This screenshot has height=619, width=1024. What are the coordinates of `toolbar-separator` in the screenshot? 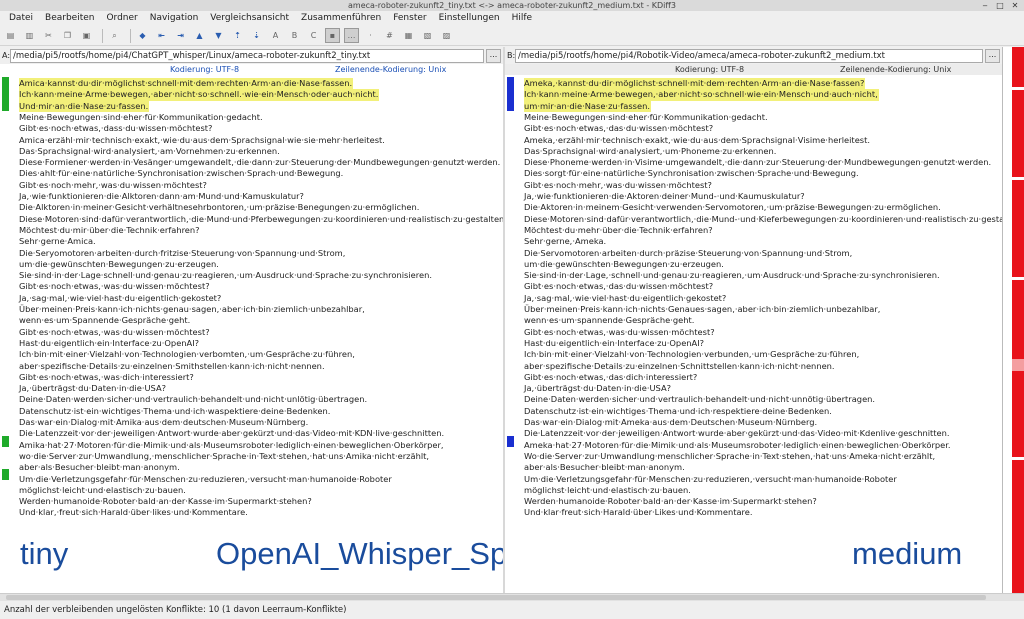 It's located at (102, 35).